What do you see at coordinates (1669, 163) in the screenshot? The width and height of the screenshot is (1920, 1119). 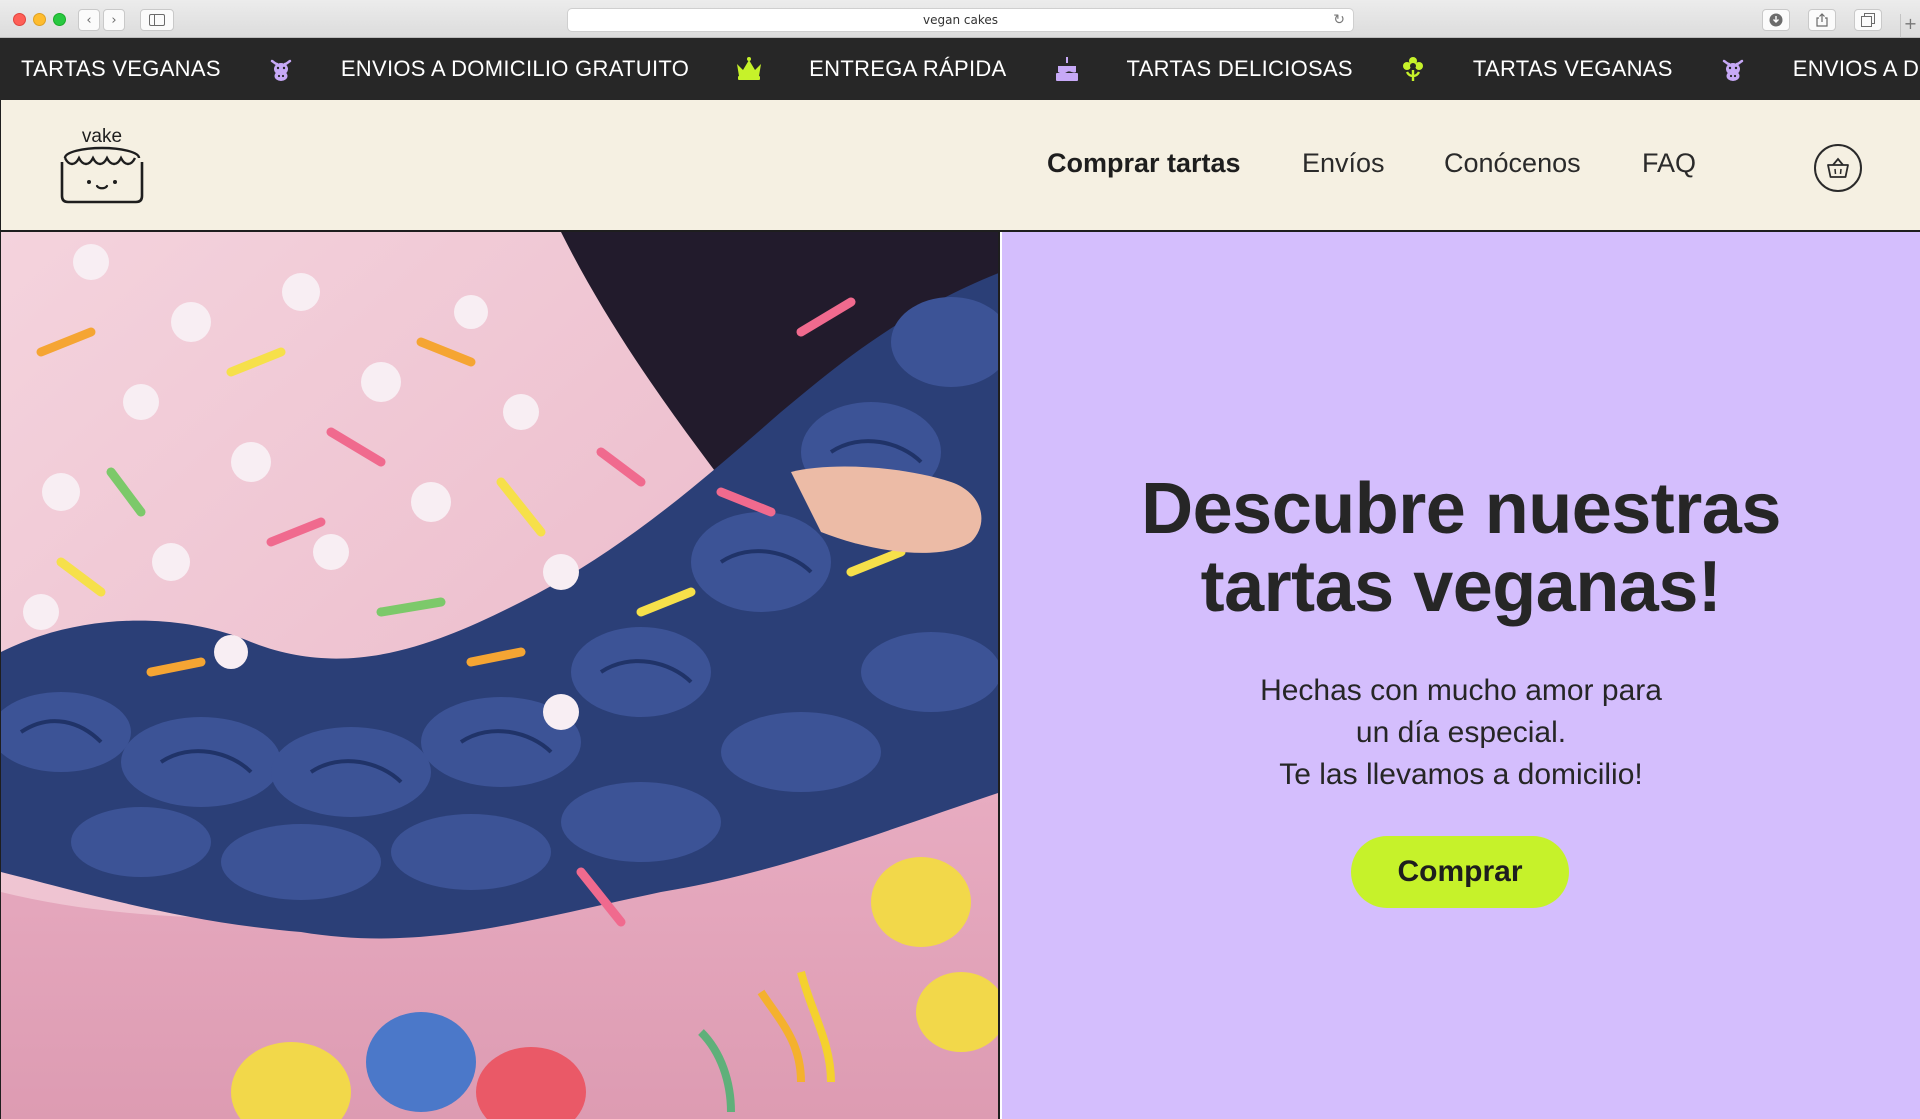 I see `nav-faq: FAQ` at bounding box center [1669, 163].